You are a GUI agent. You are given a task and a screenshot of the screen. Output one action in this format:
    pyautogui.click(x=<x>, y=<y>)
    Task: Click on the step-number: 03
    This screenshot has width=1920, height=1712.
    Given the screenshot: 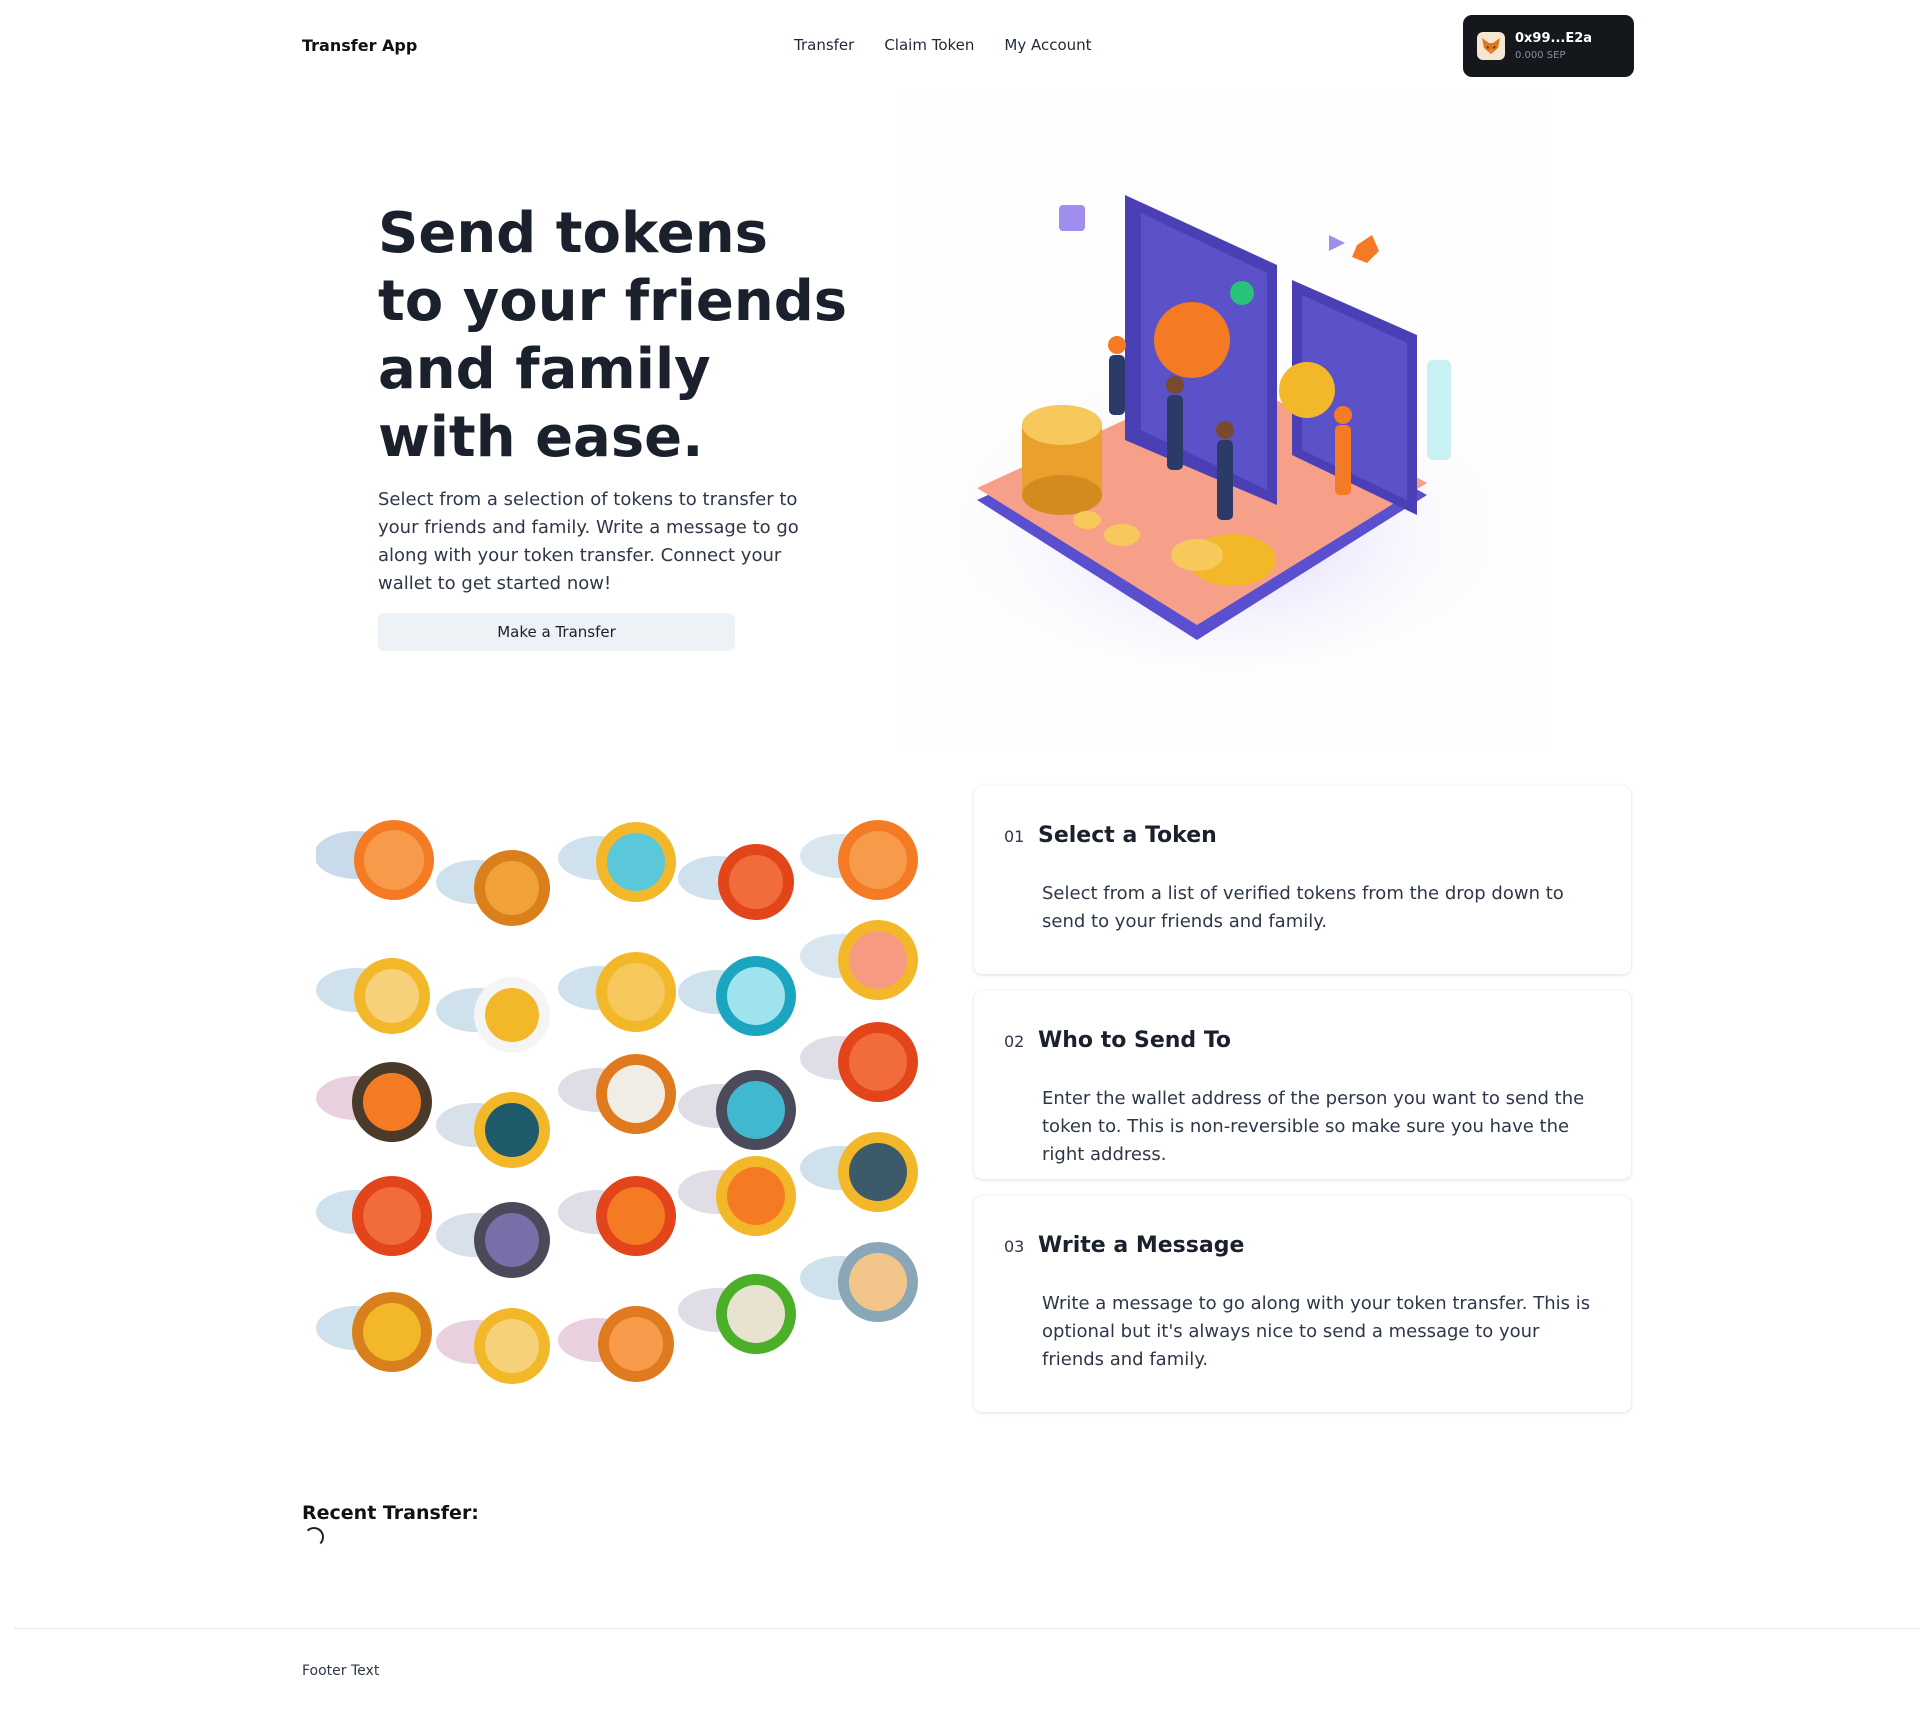 What is the action you would take?
    pyautogui.click(x=1014, y=1246)
    